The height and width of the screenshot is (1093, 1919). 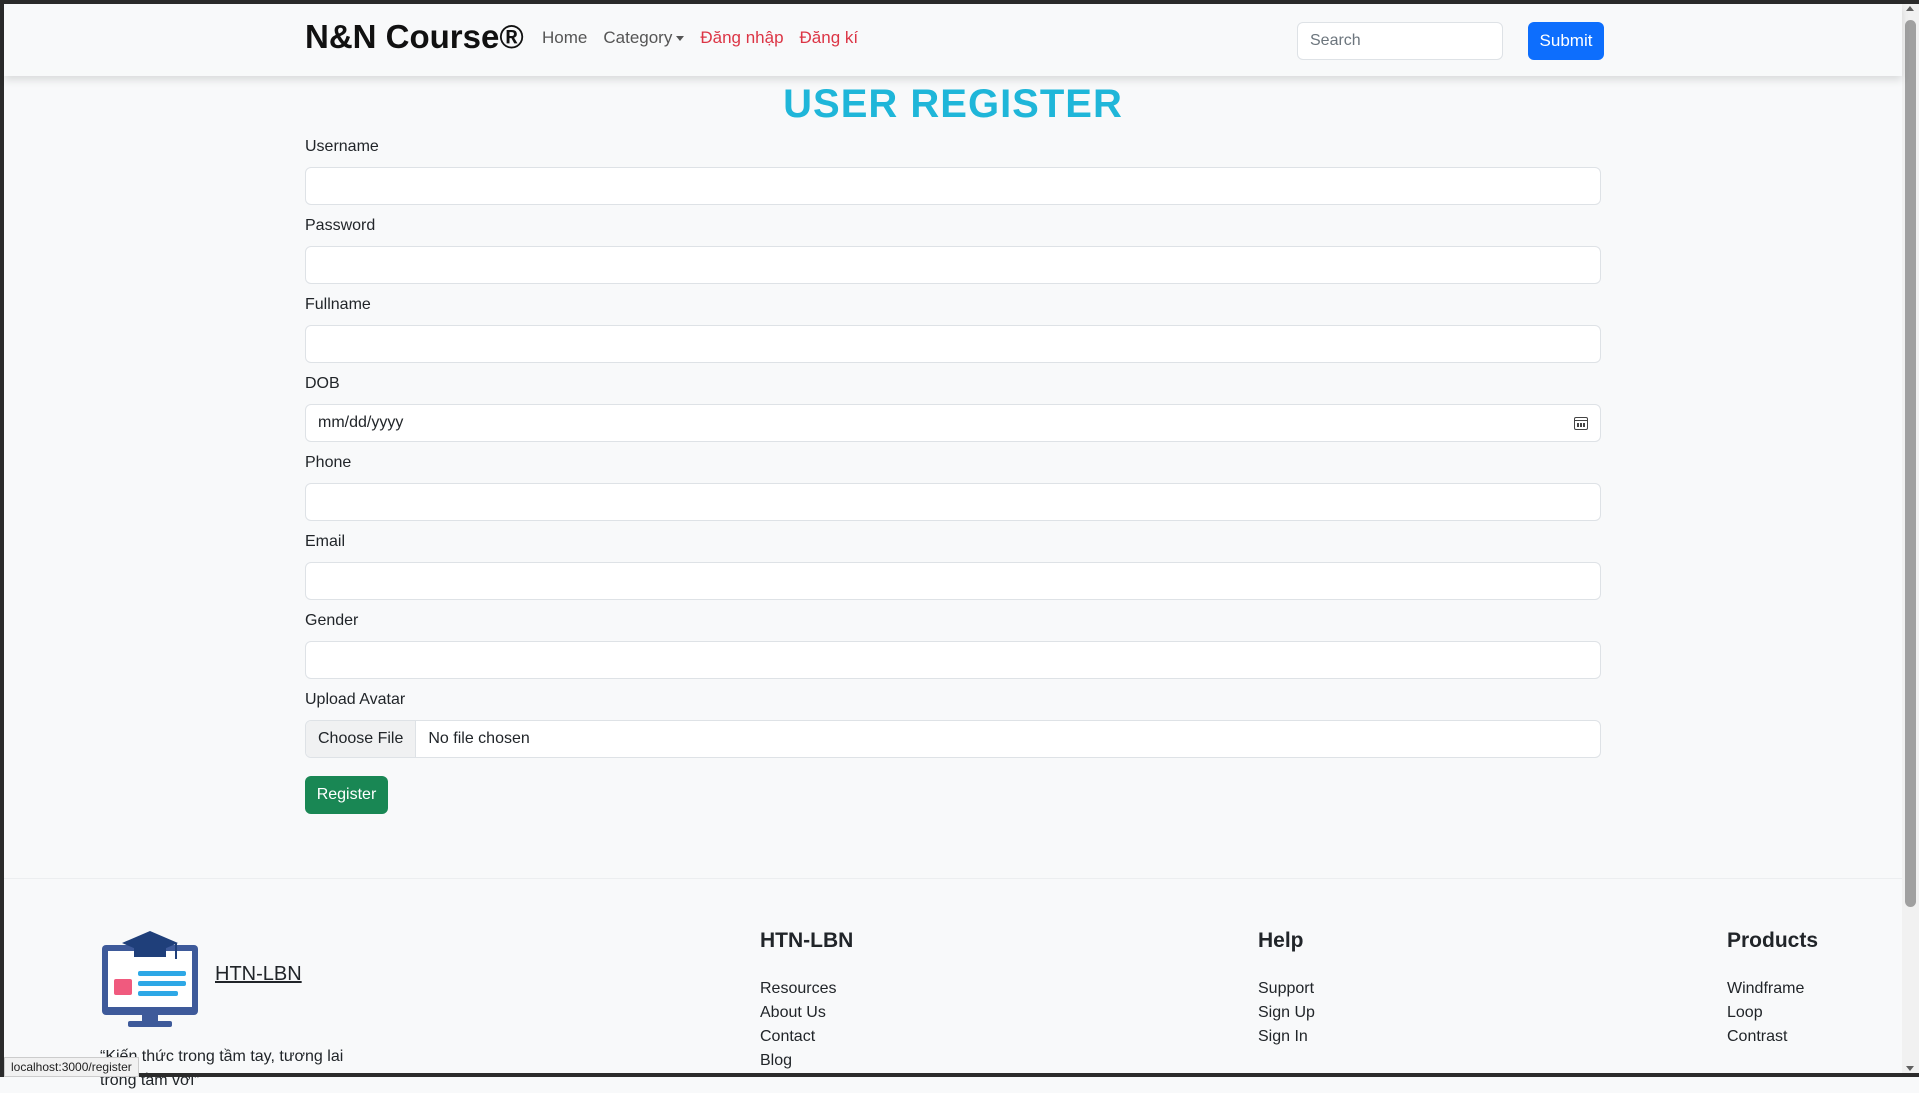 What do you see at coordinates (638, 37) in the screenshot?
I see `nav-category-label: Category` at bounding box center [638, 37].